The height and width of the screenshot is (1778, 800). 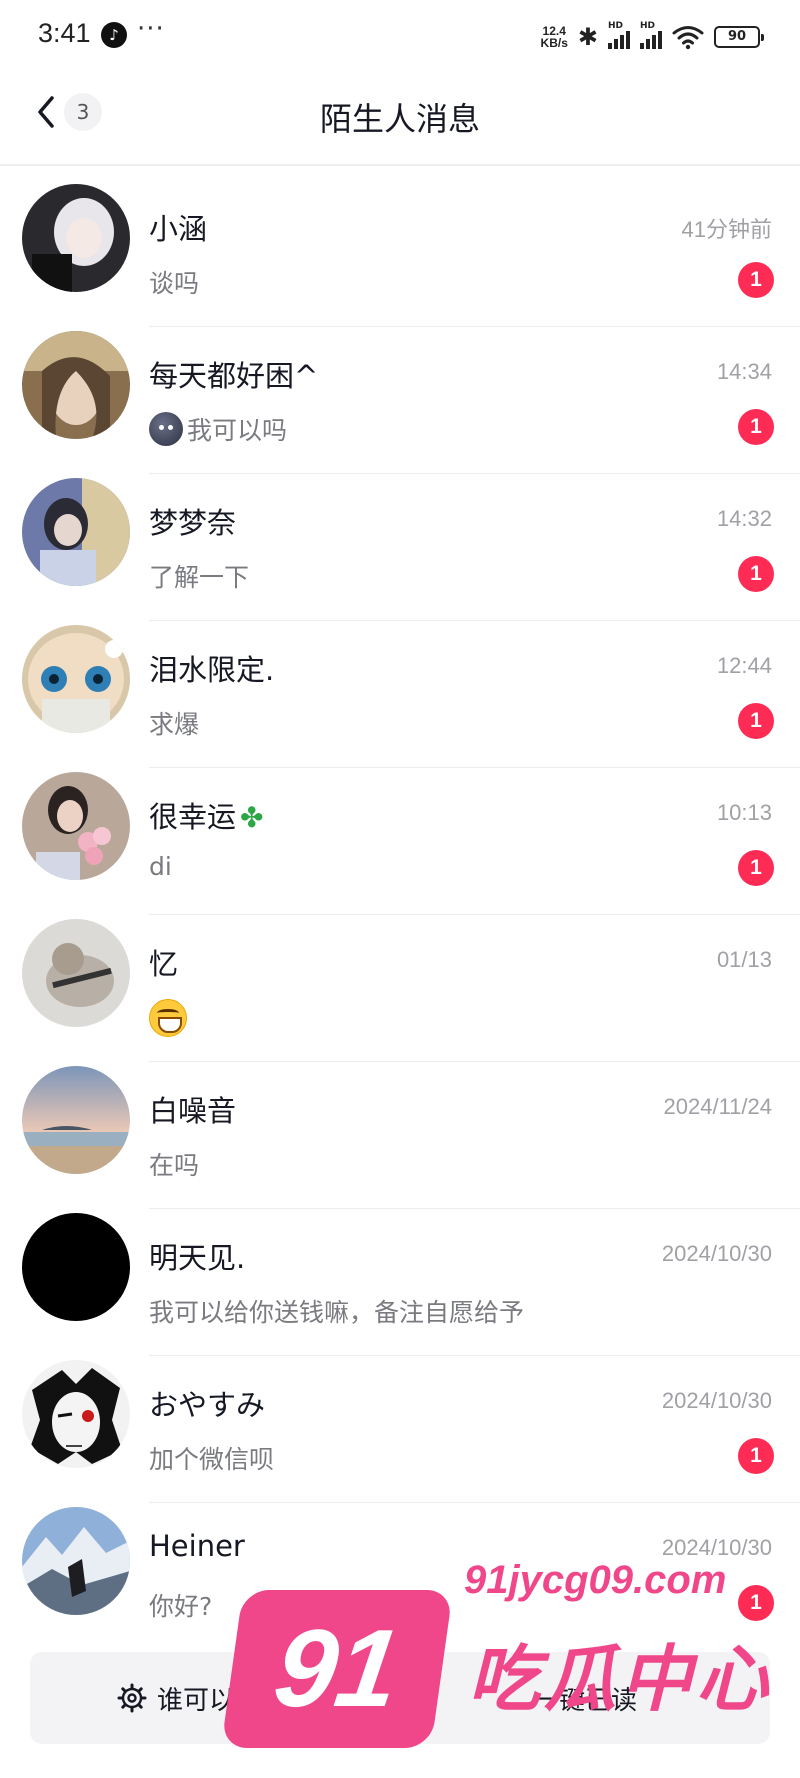 What do you see at coordinates (726, 229) in the screenshot?
I see `message-time: 41分钟前` at bounding box center [726, 229].